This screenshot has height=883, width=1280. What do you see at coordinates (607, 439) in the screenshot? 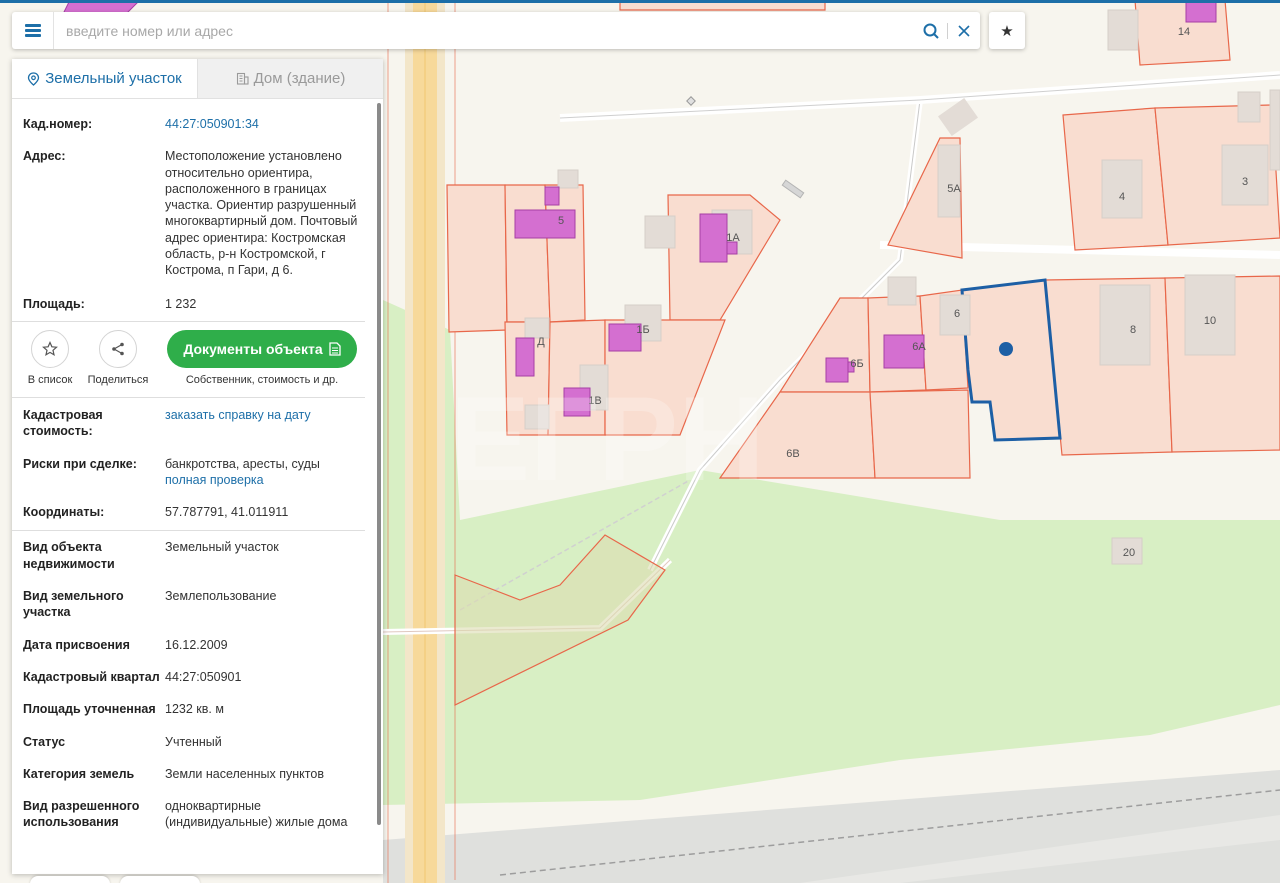
I see `watermark: ЕГРН` at bounding box center [607, 439].